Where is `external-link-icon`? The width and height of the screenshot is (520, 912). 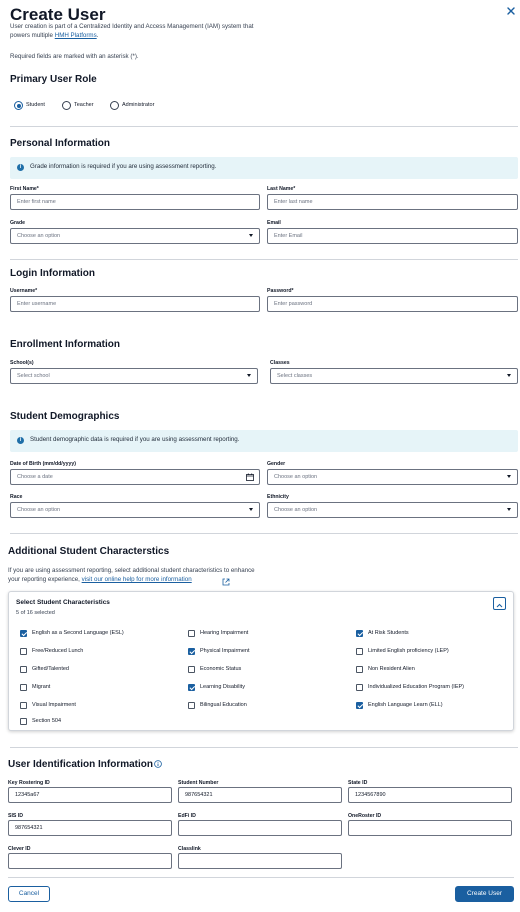 external-link-icon is located at coordinates (226, 582).